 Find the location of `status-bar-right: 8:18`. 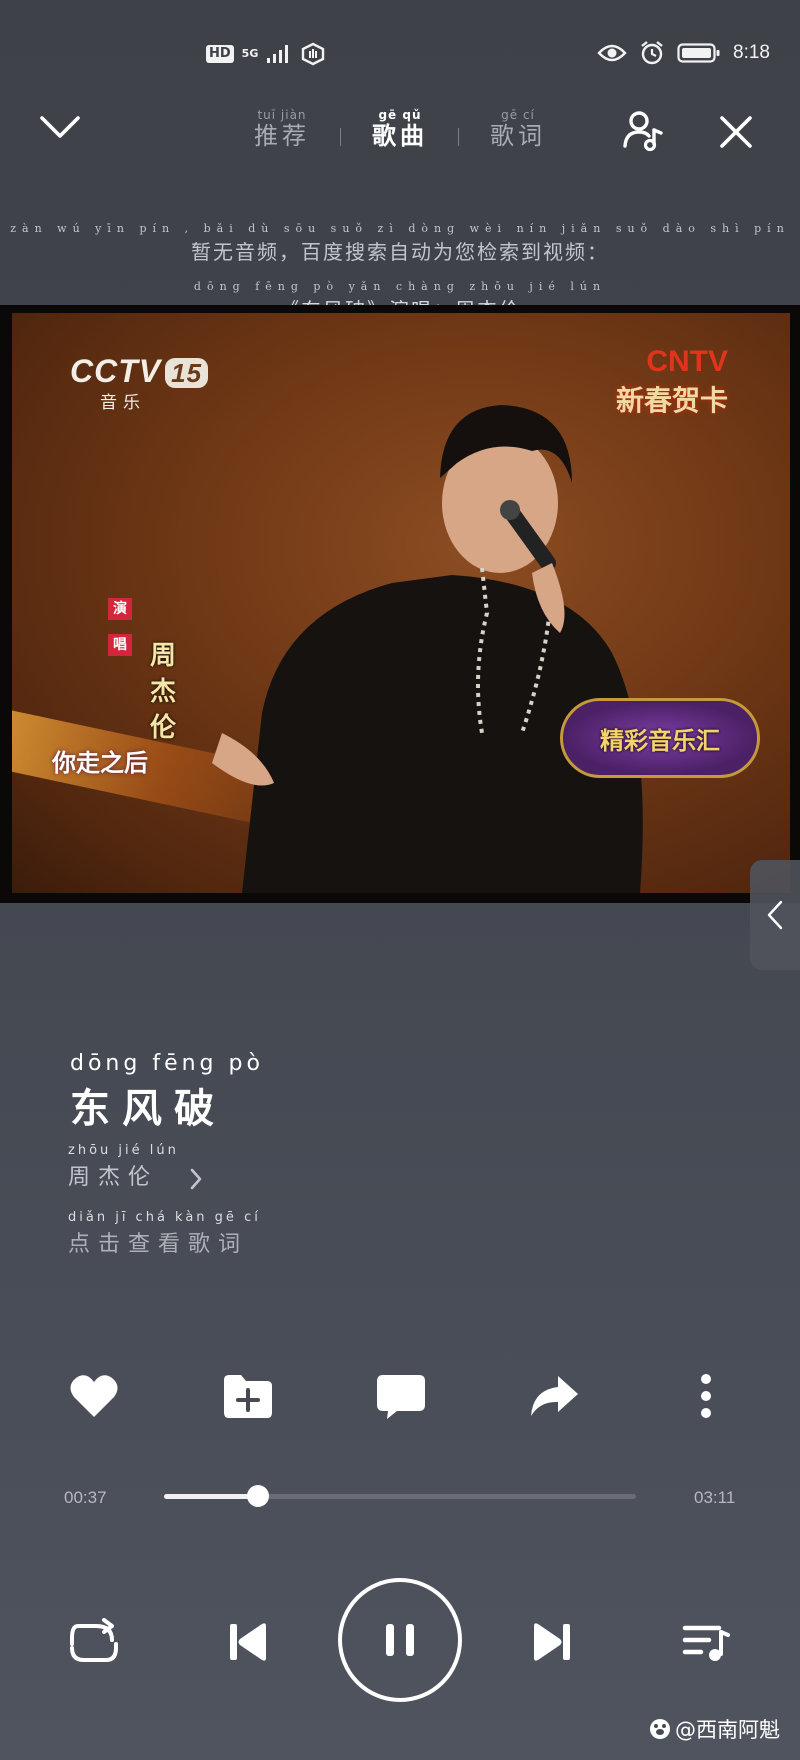

status-bar-right: 8:18 is located at coordinates (683, 53).